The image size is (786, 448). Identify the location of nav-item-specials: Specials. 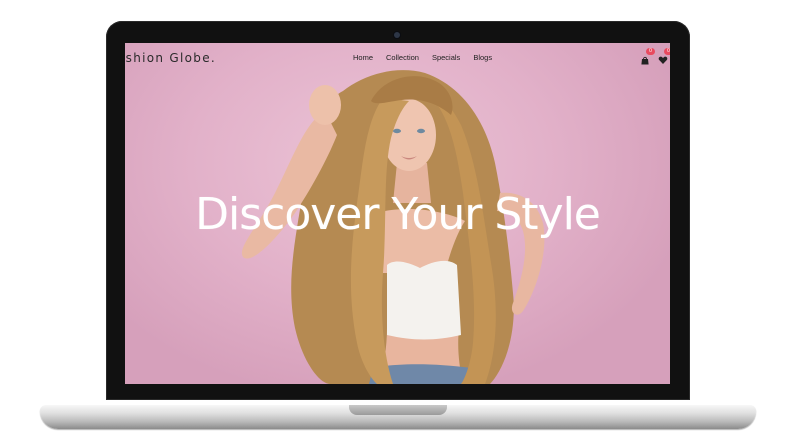
(446, 57).